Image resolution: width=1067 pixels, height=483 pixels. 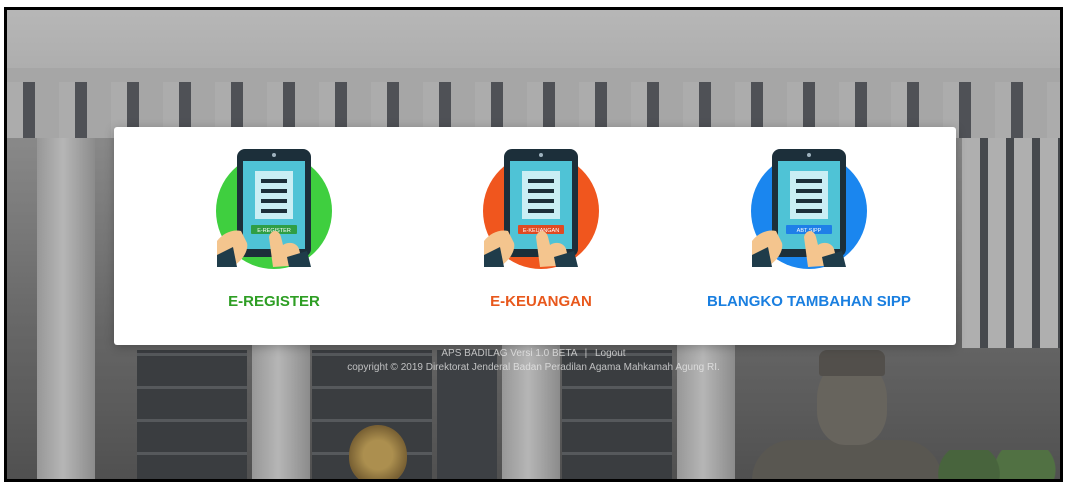 I want to click on logout-link: Logout, so click(x=610, y=353).